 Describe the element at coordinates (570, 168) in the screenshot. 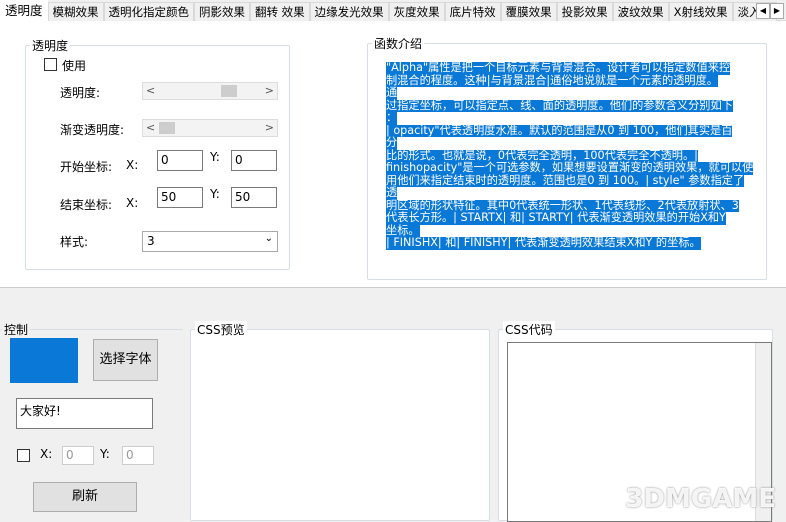

I see `intro-line: finishopacity"是一个可选参数，如果想要设置渐变的透明效果，就可以使` at that location.